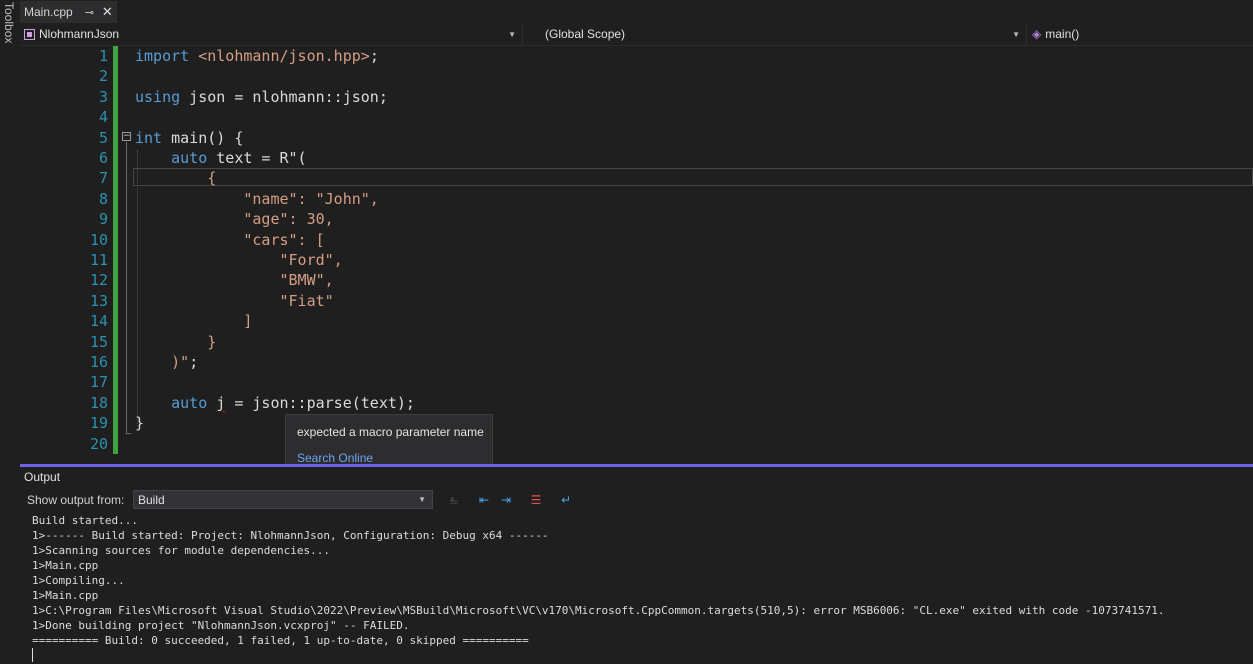 The width and height of the screenshot is (1253, 664). Describe the element at coordinates (103, 56) in the screenshot. I see `line-number: 1` at that location.